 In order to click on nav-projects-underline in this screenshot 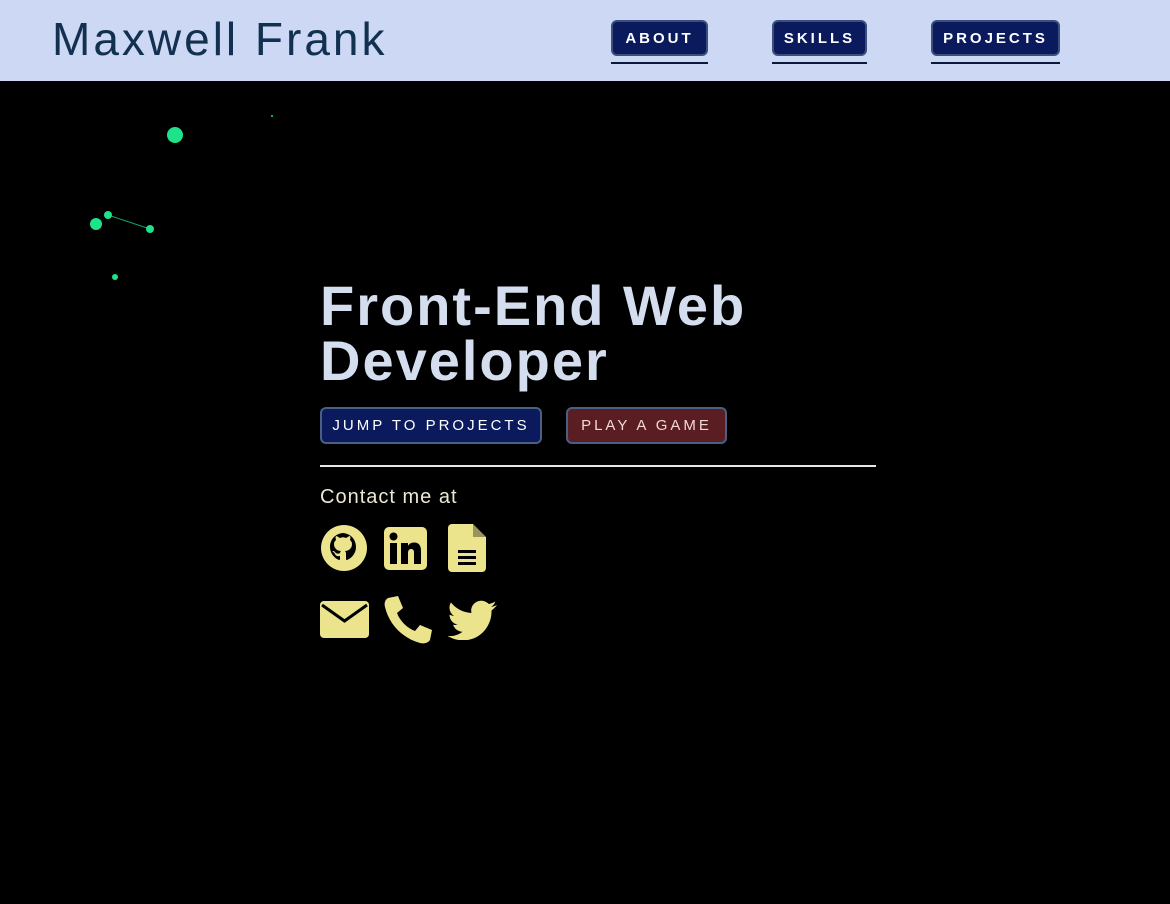, I will do `click(995, 63)`.